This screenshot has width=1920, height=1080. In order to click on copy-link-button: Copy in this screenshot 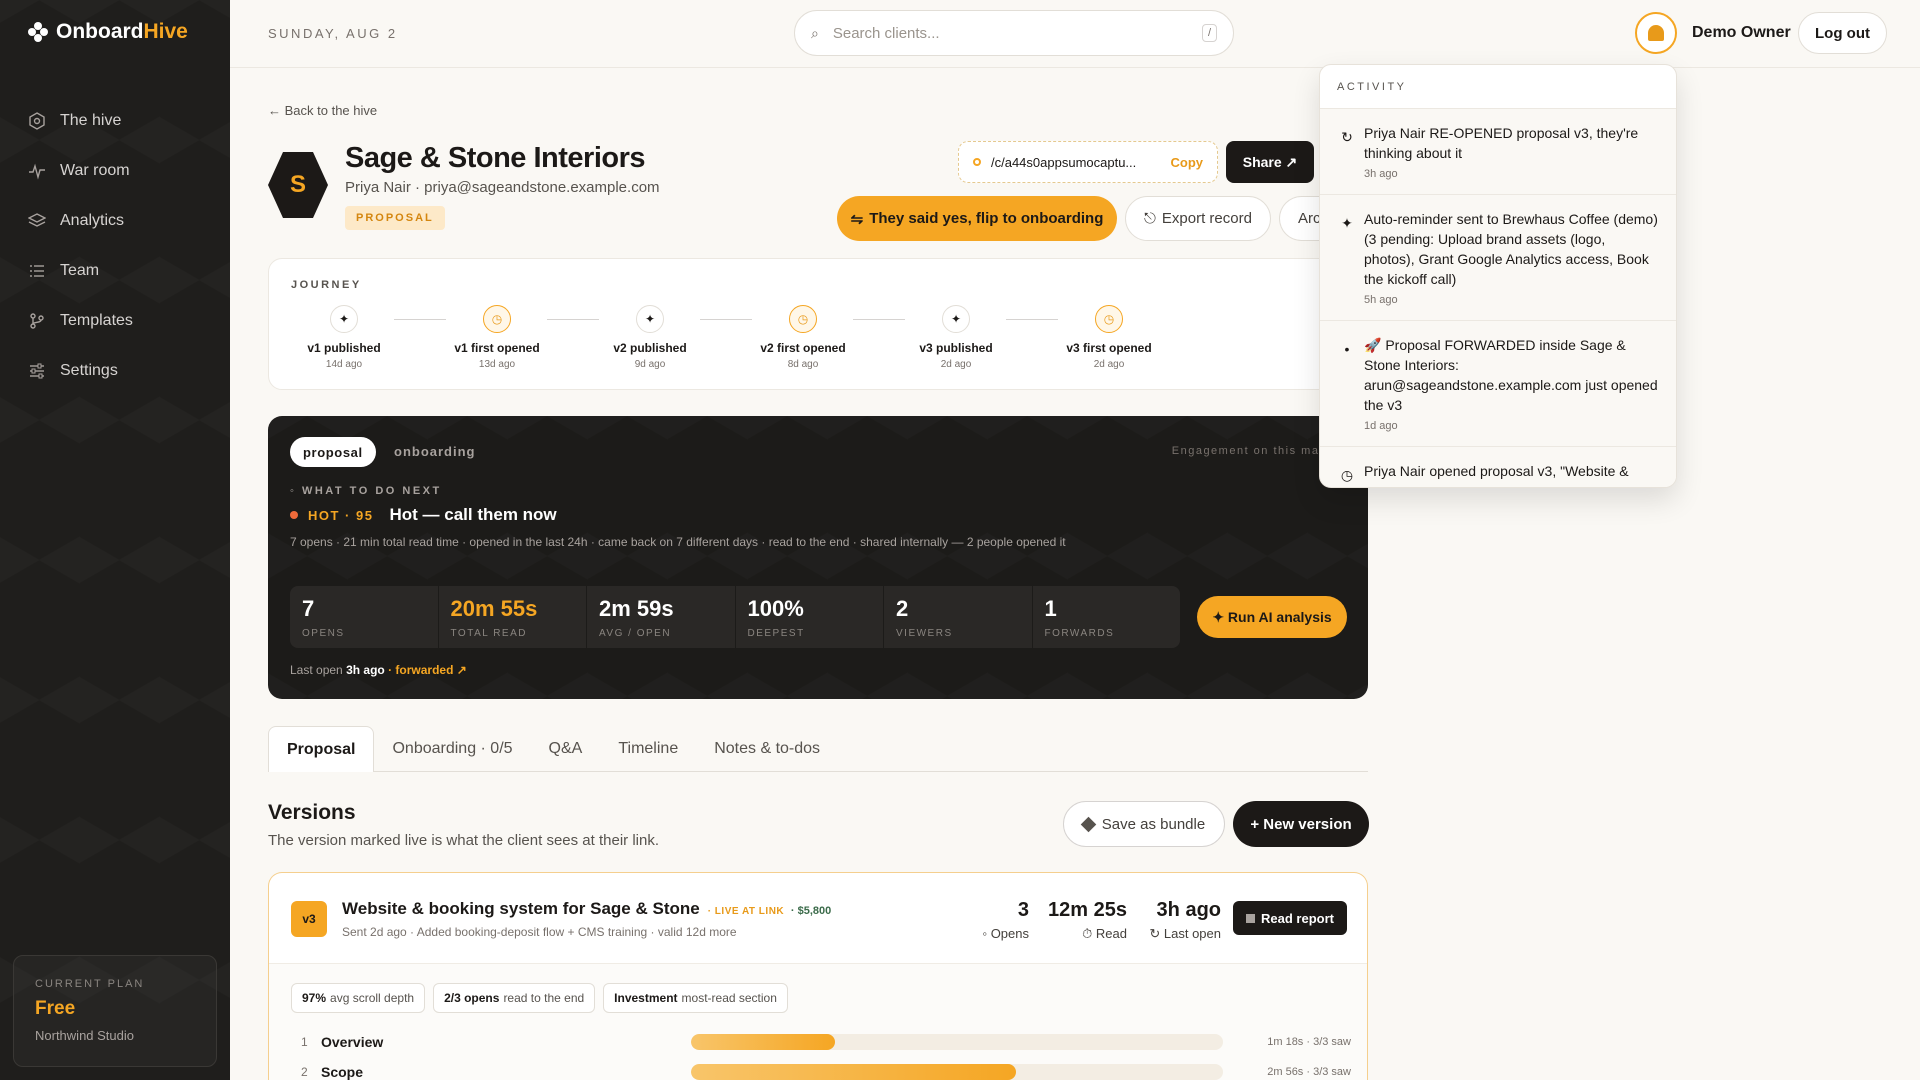, I will do `click(1187, 162)`.